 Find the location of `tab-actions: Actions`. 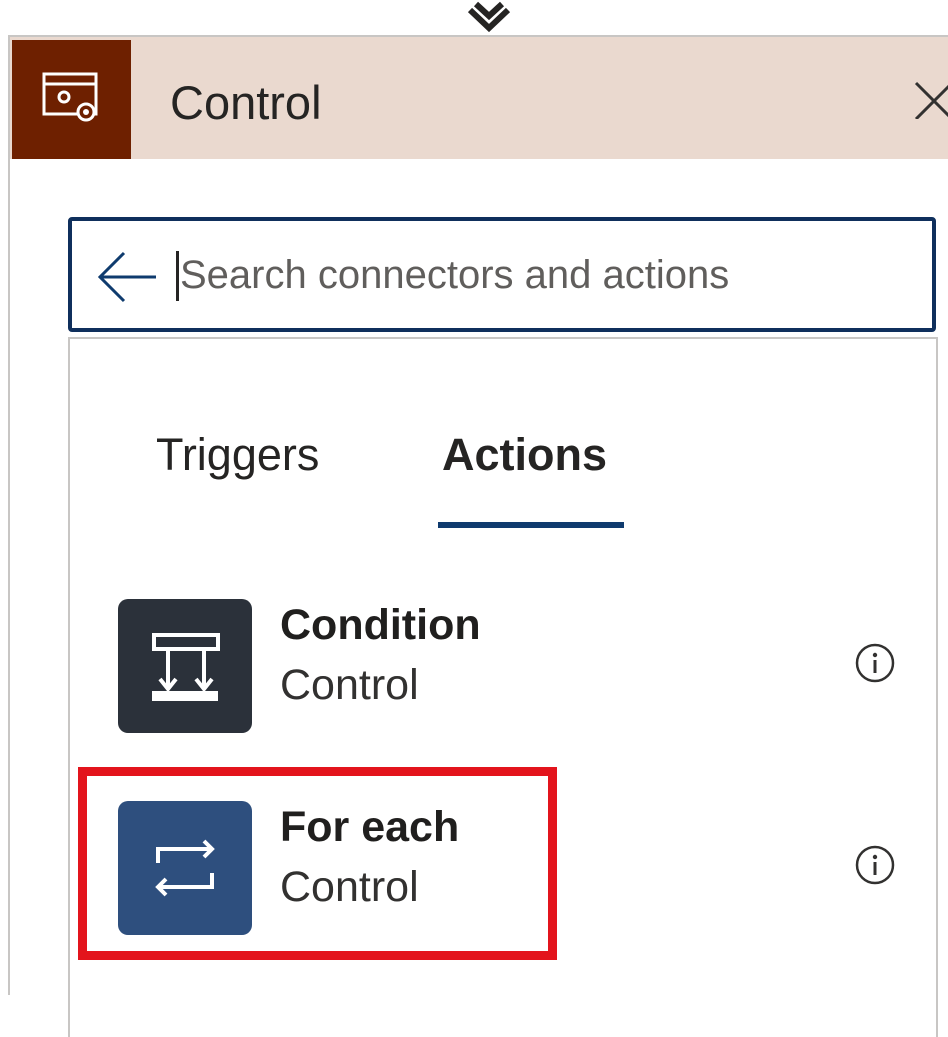

tab-actions: Actions is located at coordinates (524, 455).